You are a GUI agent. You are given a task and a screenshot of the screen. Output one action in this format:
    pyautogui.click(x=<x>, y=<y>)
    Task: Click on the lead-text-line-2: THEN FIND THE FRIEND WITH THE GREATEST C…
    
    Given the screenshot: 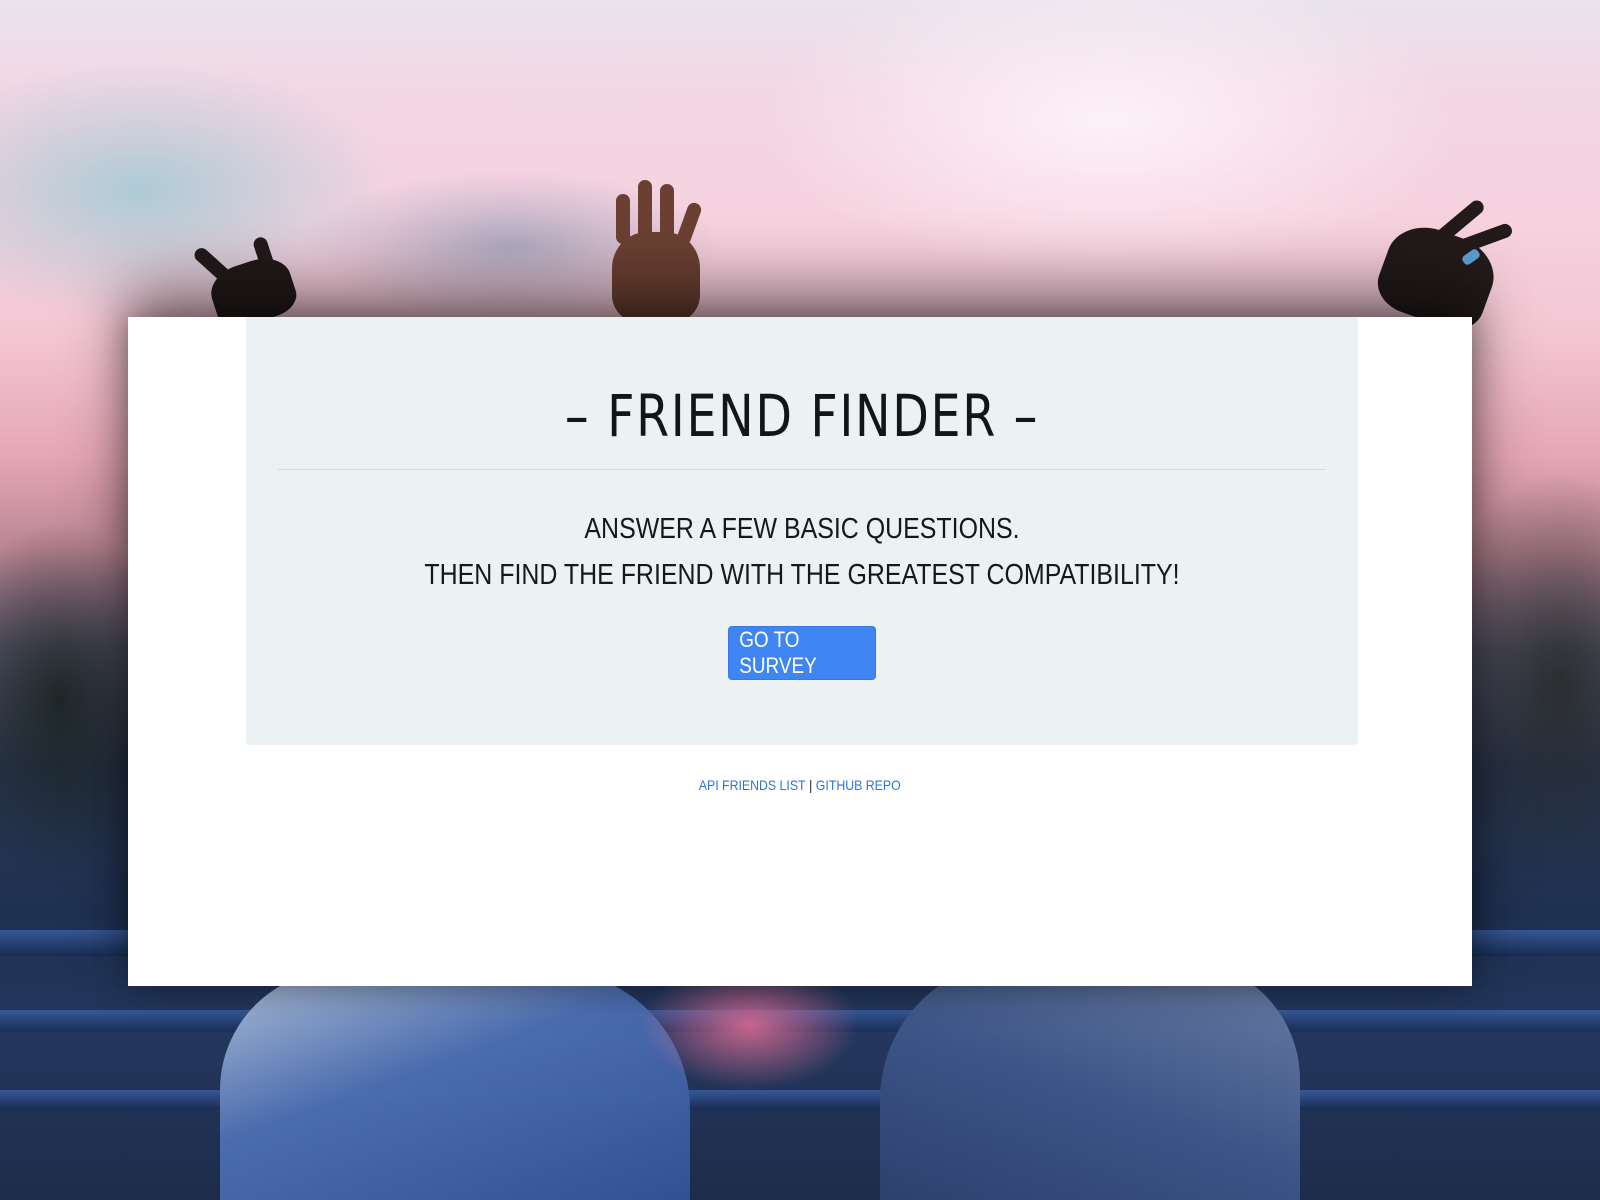 What is the action you would take?
    pyautogui.click(x=802, y=575)
    